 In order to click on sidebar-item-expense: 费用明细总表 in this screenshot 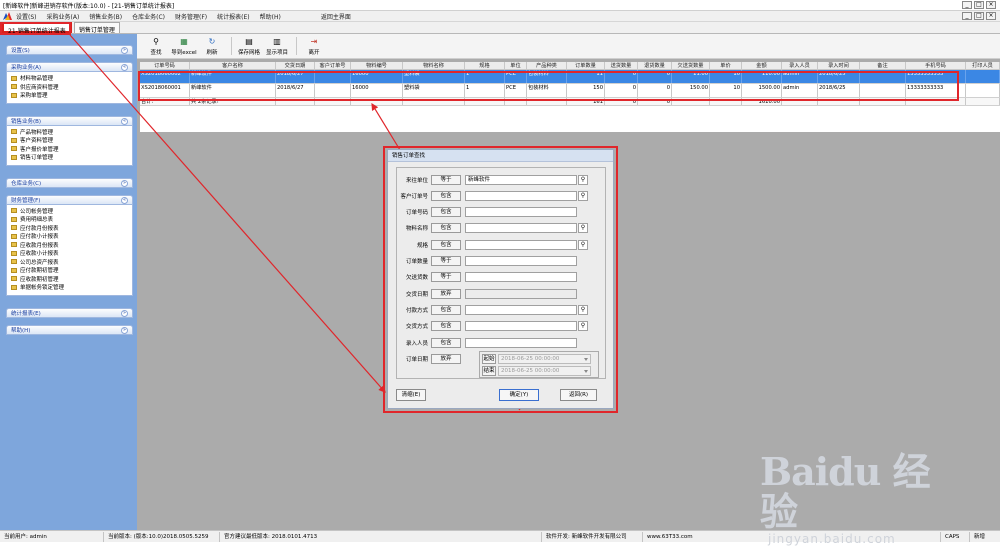, I will do `click(71, 219)`.